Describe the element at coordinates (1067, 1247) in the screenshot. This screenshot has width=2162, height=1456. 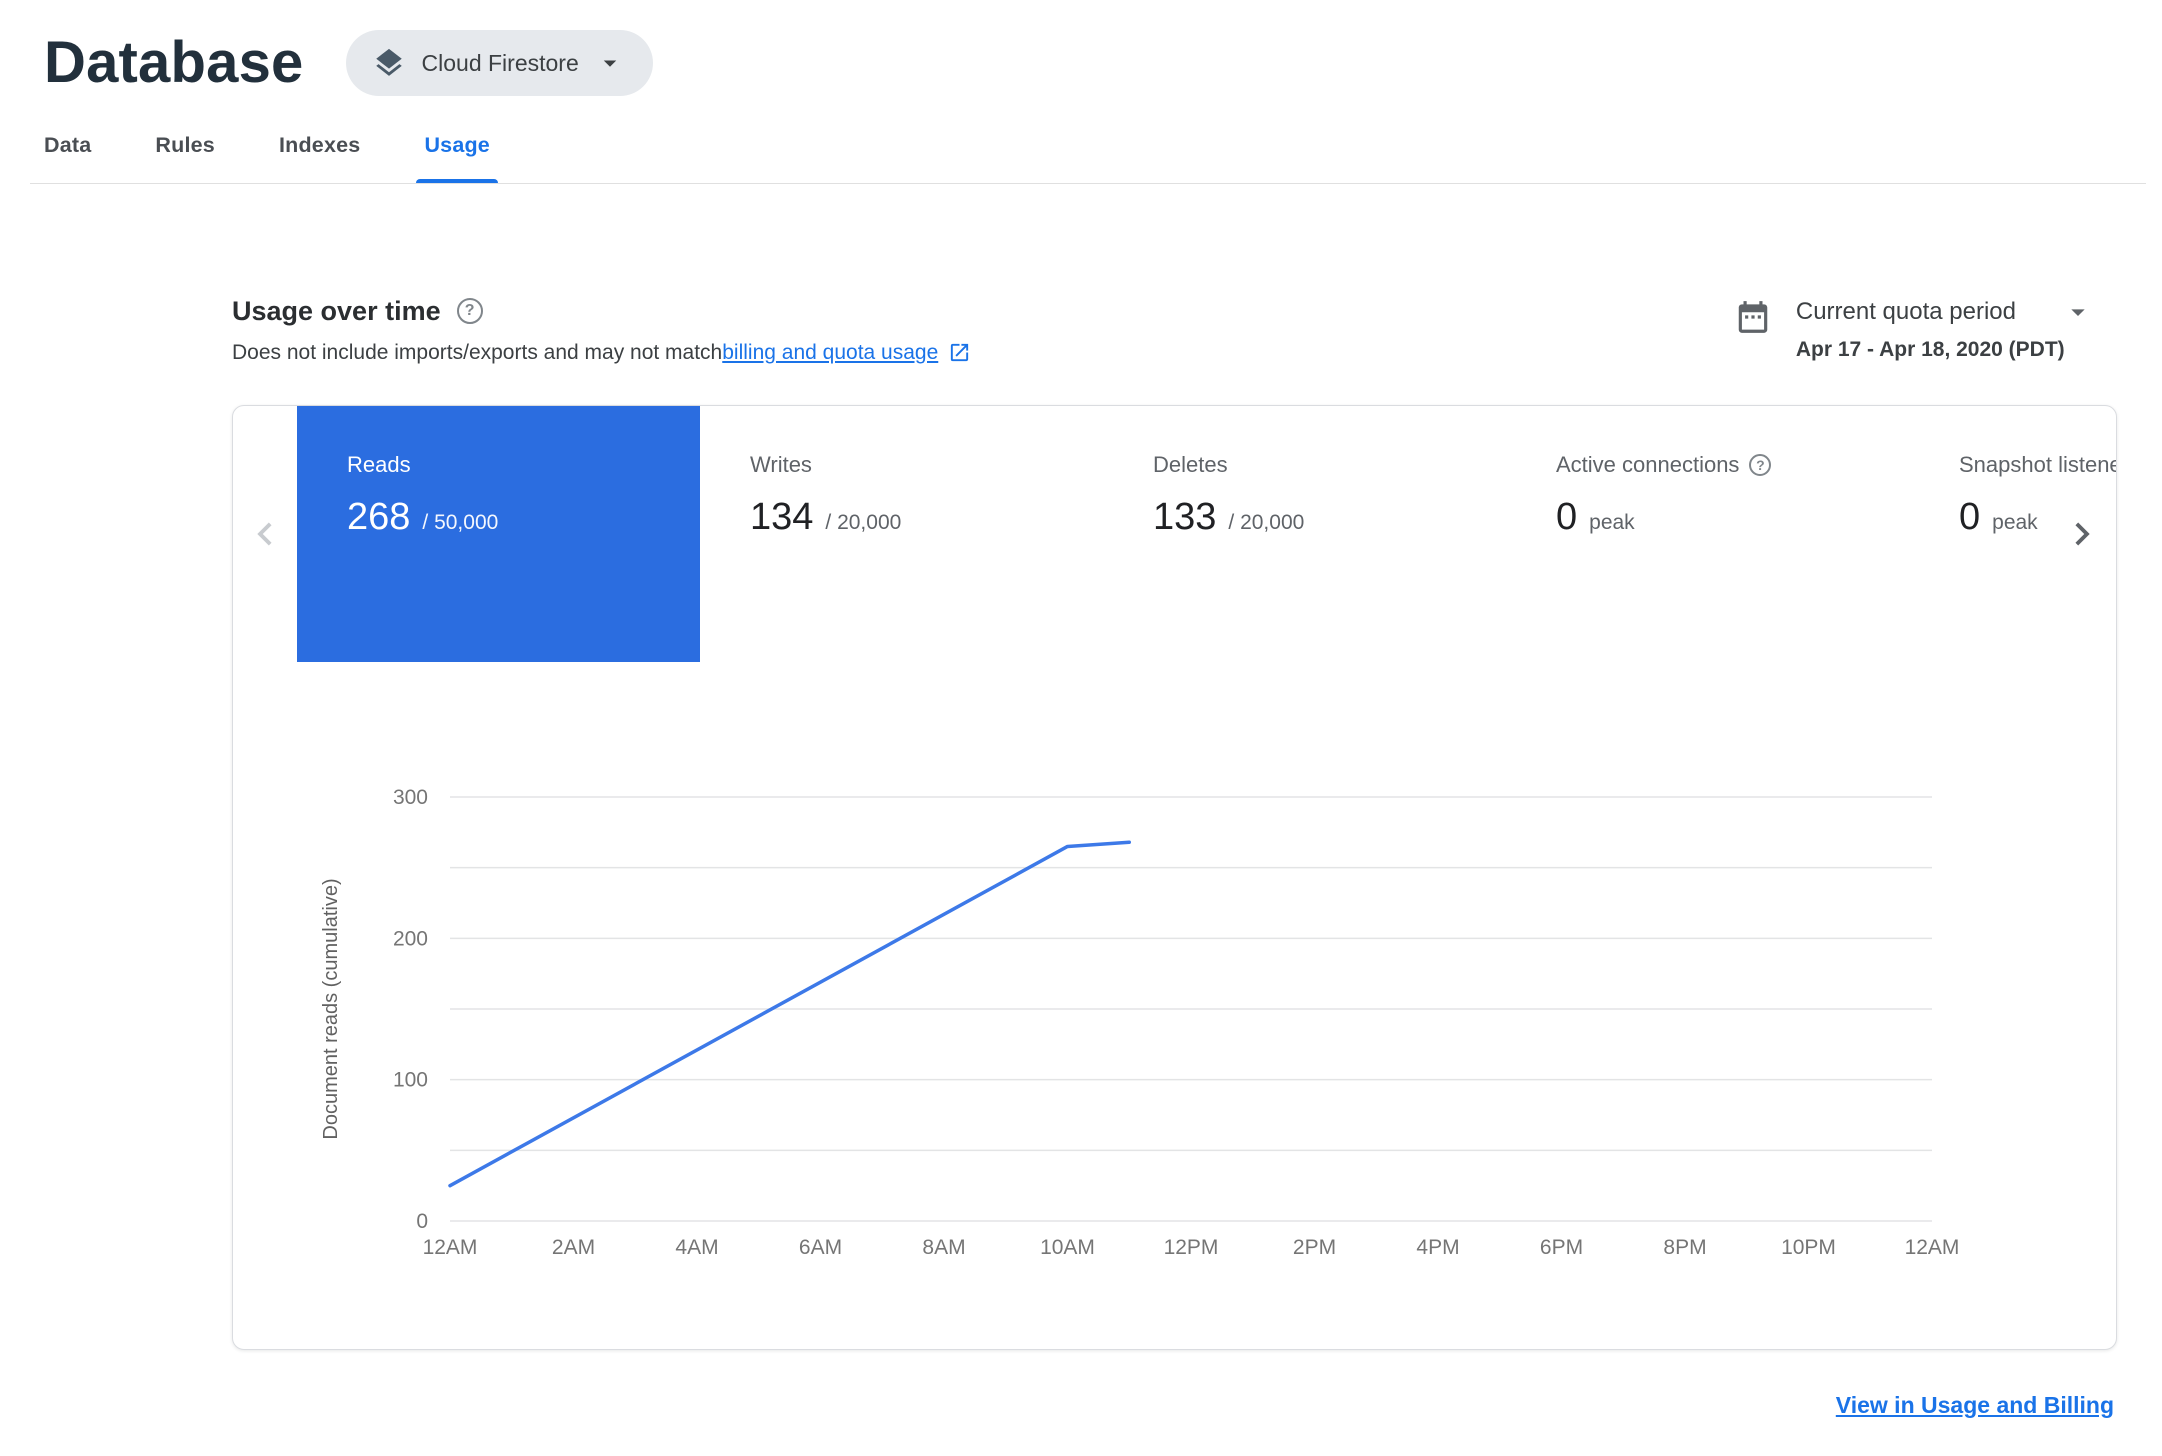
I see `svg-text: 10AM` at that location.